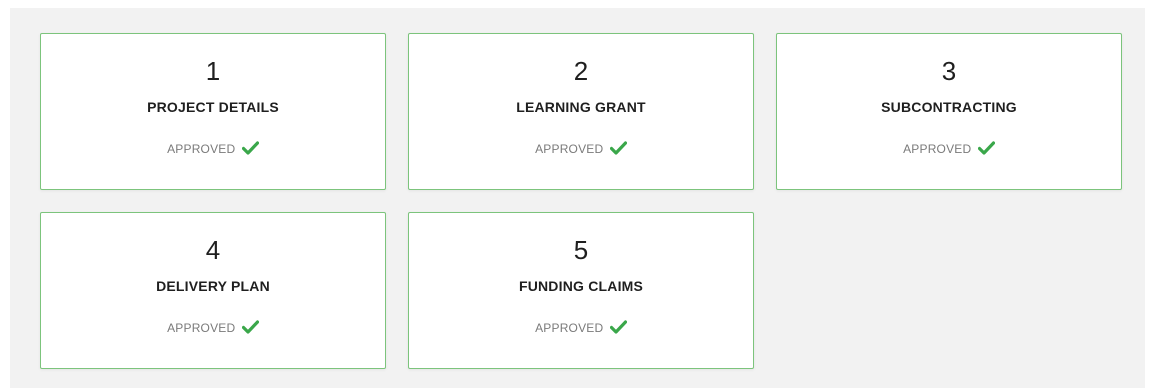  What do you see at coordinates (213, 71) in the screenshot?
I see `step-number: 1` at bounding box center [213, 71].